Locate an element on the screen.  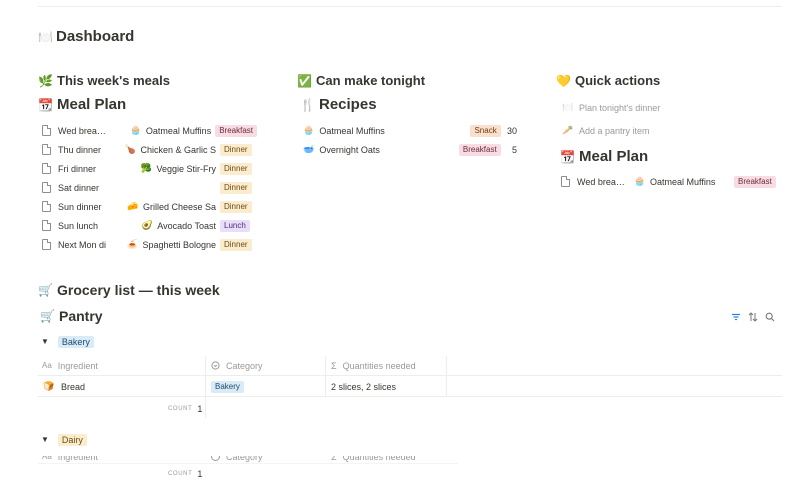
broccoli-icon: 🥦 is located at coordinates (146, 168).